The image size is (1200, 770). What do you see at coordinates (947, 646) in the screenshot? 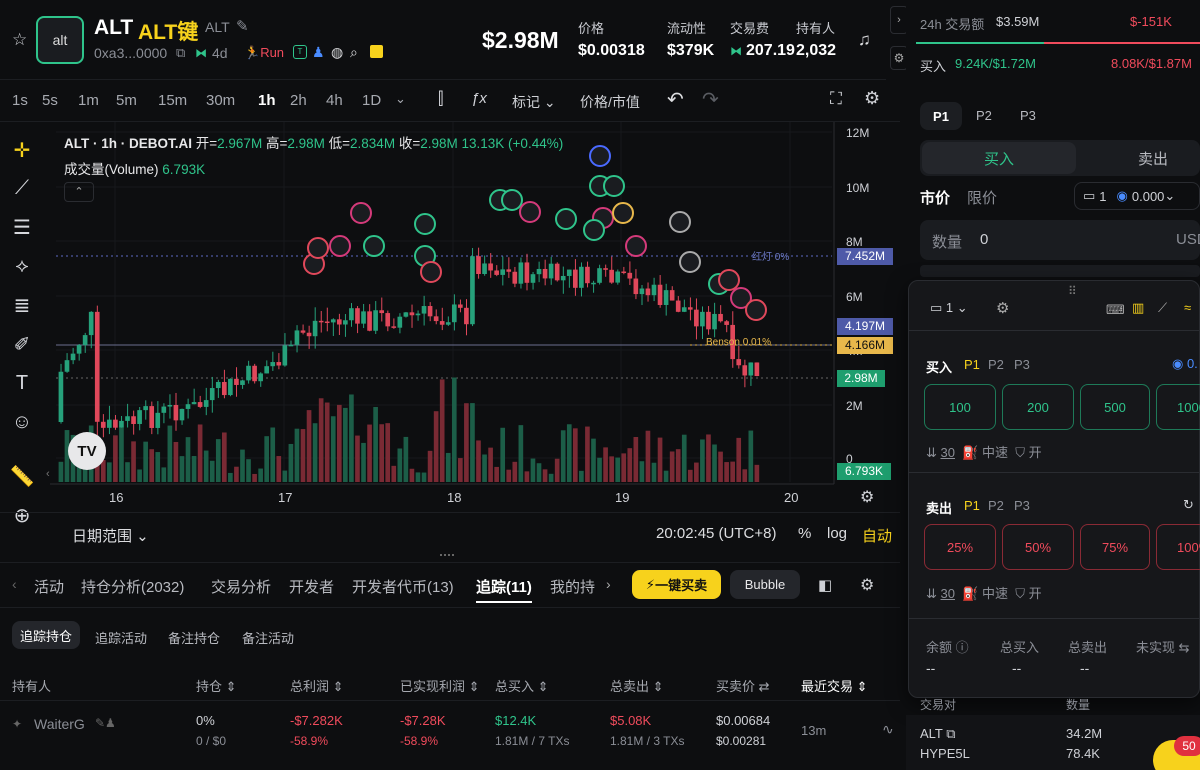
I see `stat-balance: 余额 ⓘ` at bounding box center [947, 646].